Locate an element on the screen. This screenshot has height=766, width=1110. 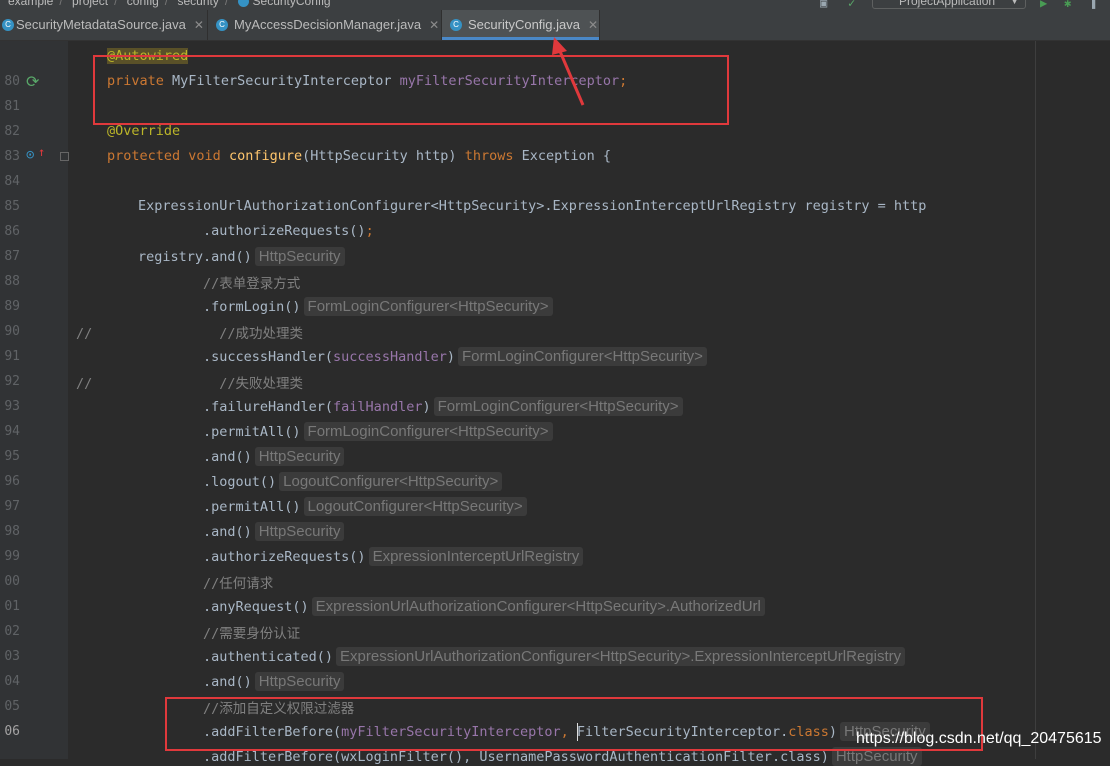
line-number: 80 is located at coordinates (12, 81).